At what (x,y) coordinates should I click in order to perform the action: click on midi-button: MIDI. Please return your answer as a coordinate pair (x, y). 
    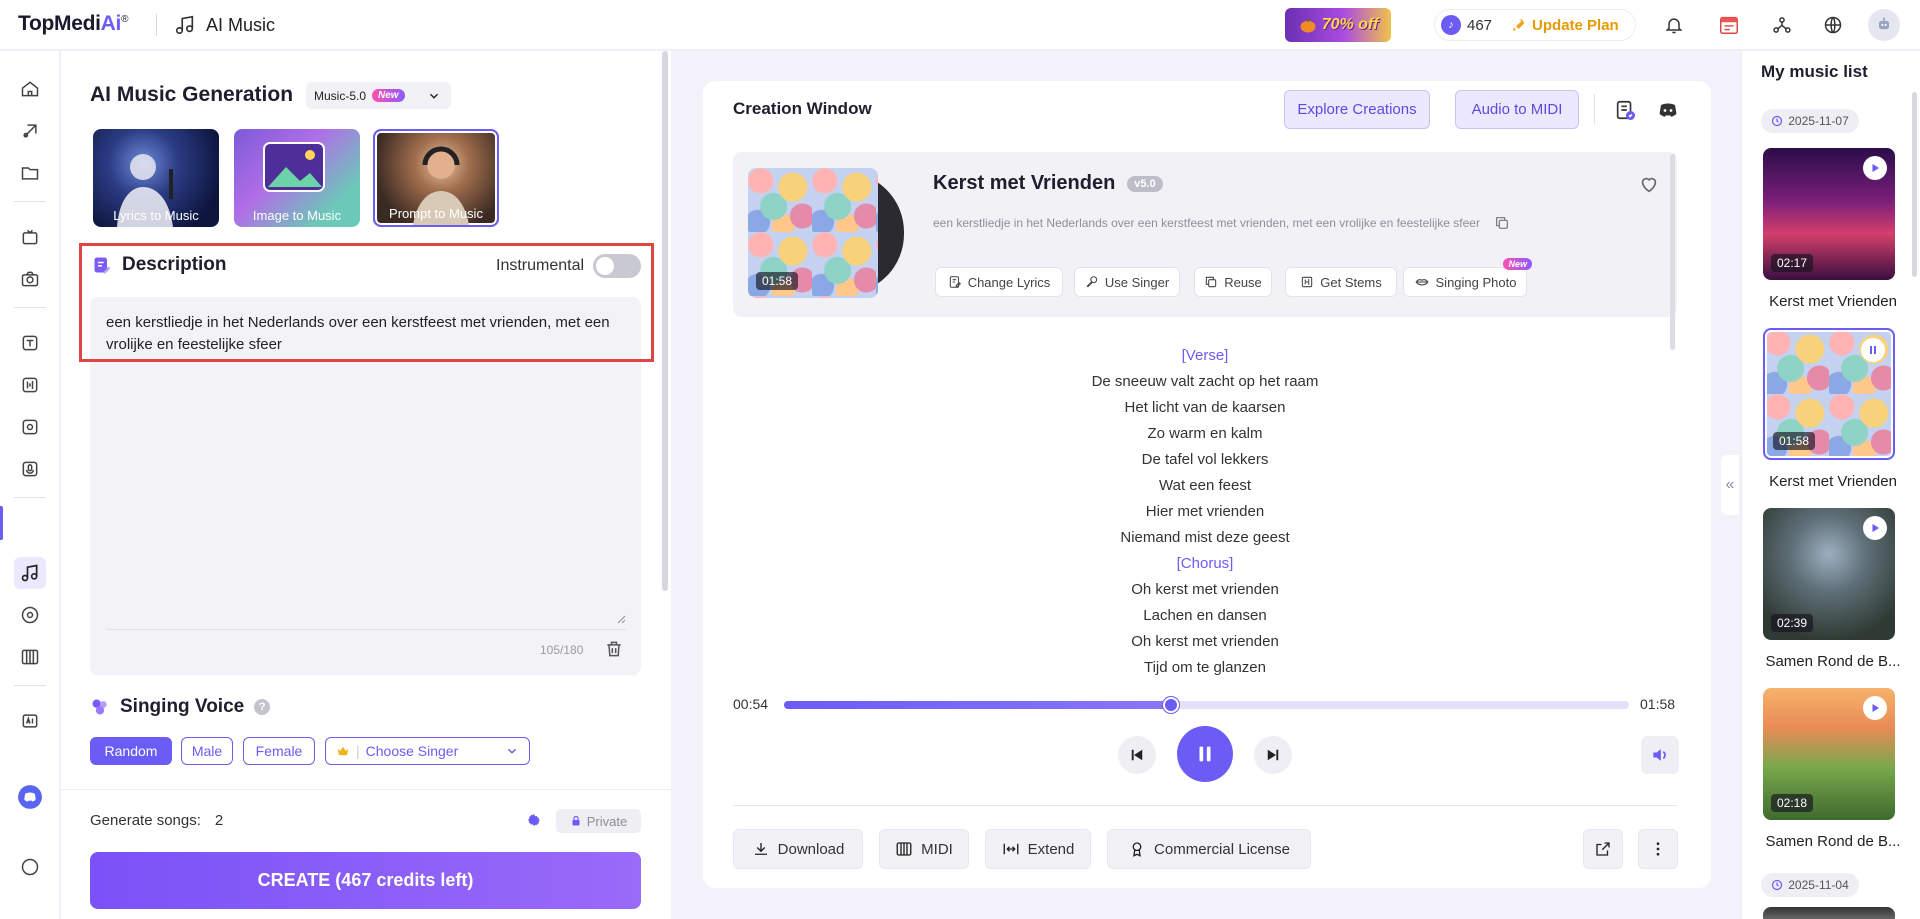
    Looking at the image, I should click on (924, 849).